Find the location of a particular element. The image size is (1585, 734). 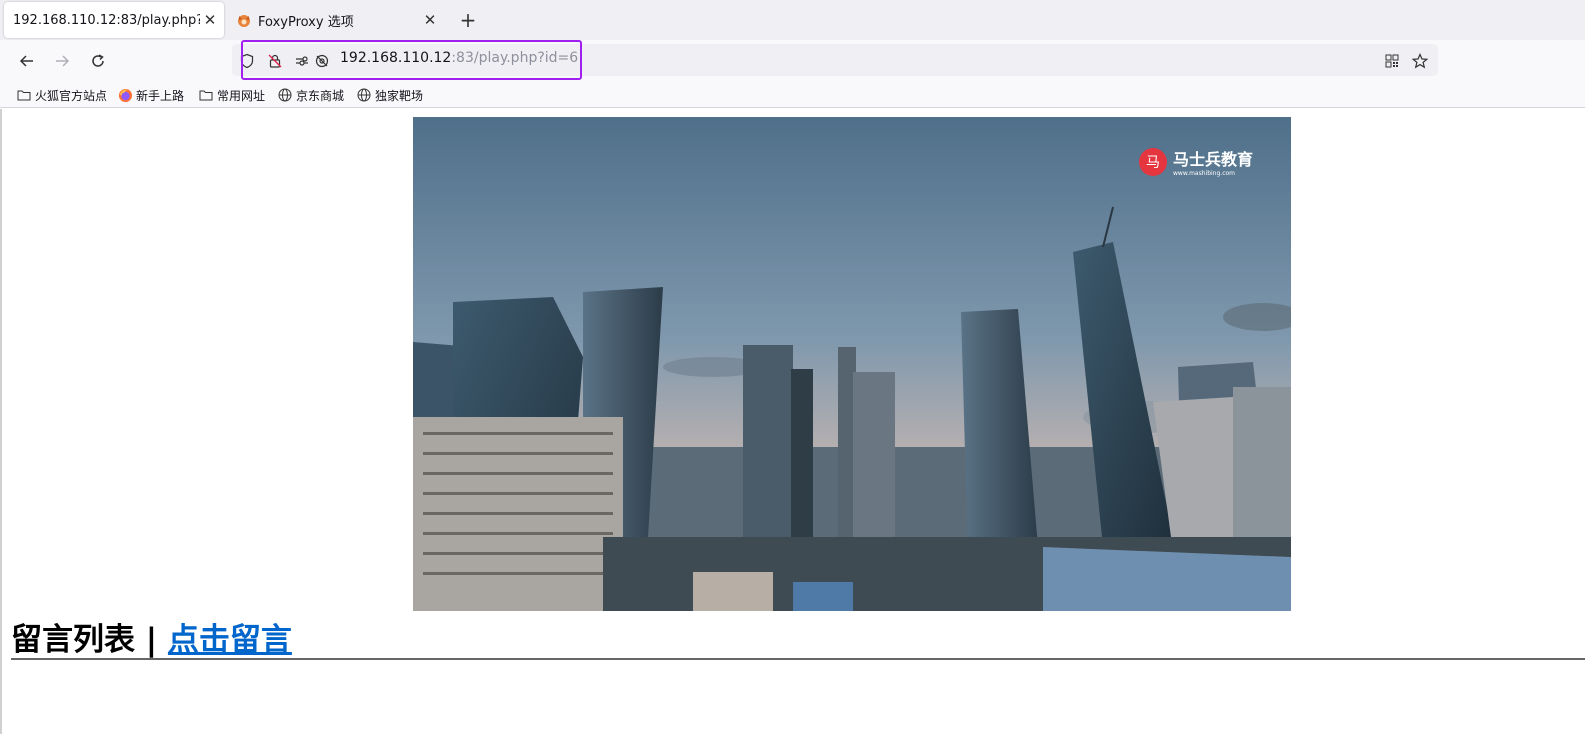

bookmarks-bar: 火狐官方站点 新手上路 常用网址 京东商城 独家靶场 is located at coordinates (792, 95).